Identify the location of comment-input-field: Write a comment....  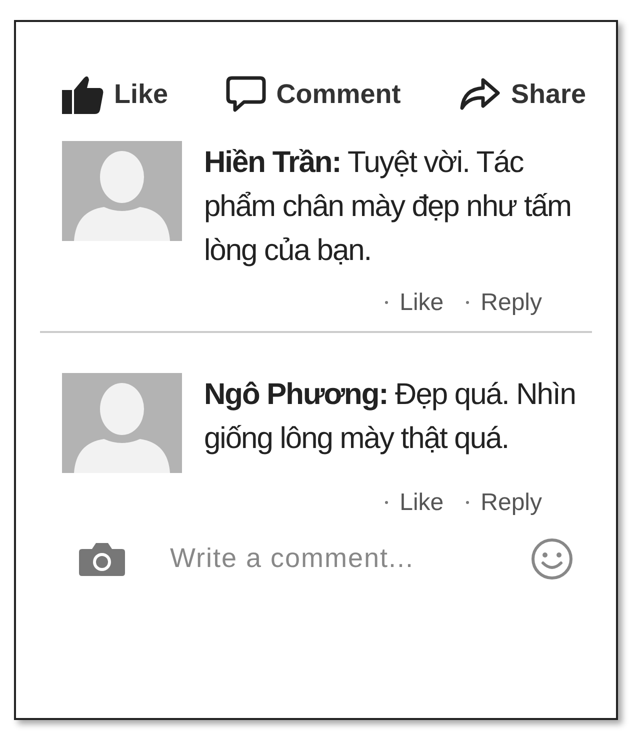
(350, 558).